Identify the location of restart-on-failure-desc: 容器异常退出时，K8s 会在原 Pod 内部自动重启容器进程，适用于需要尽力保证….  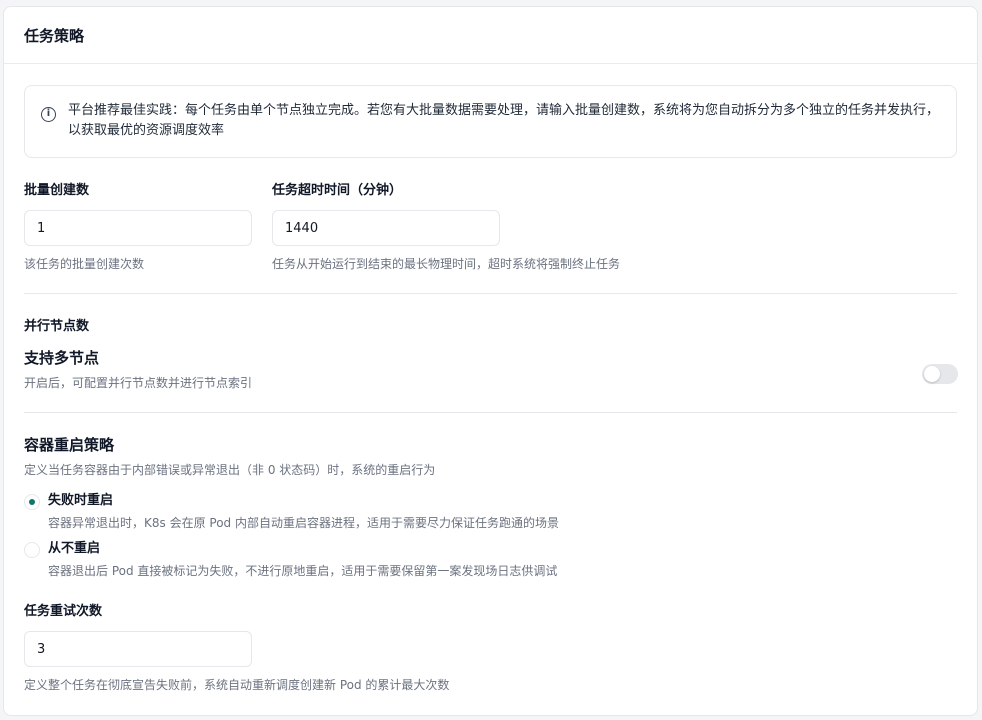
(303, 523).